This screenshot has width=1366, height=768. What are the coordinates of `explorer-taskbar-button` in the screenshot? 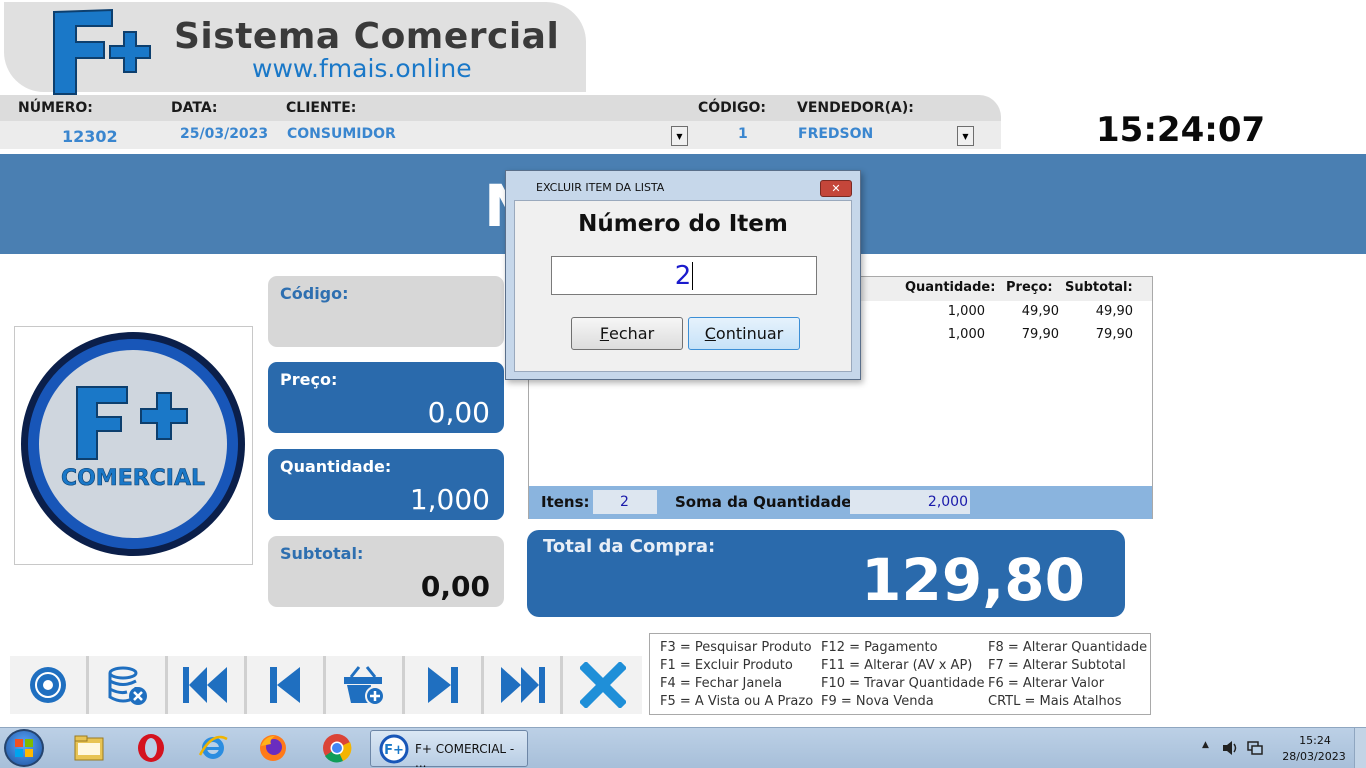 It's located at (89, 748).